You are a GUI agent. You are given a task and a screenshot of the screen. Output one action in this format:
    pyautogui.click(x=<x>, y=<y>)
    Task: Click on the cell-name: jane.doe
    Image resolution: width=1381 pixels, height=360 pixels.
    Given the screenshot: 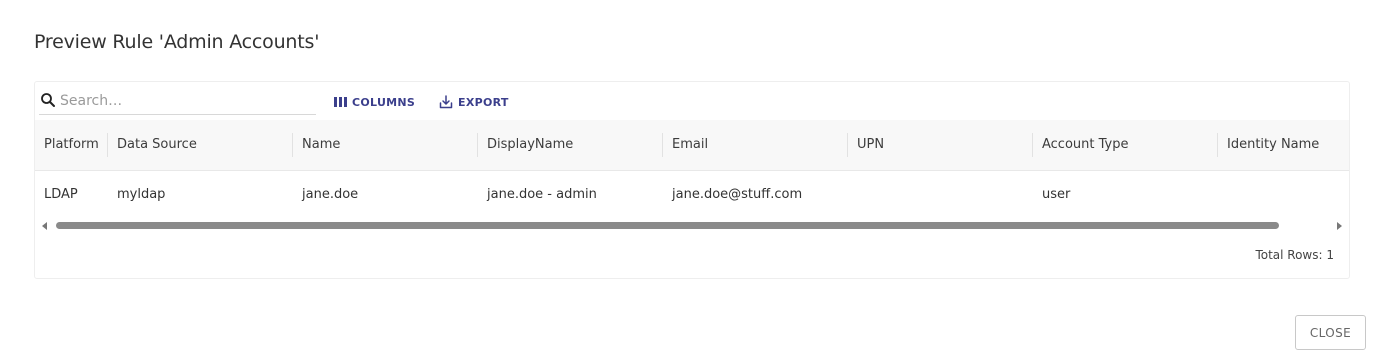 What is the action you would take?
    pyautogui.click(x=330, y=194)
    